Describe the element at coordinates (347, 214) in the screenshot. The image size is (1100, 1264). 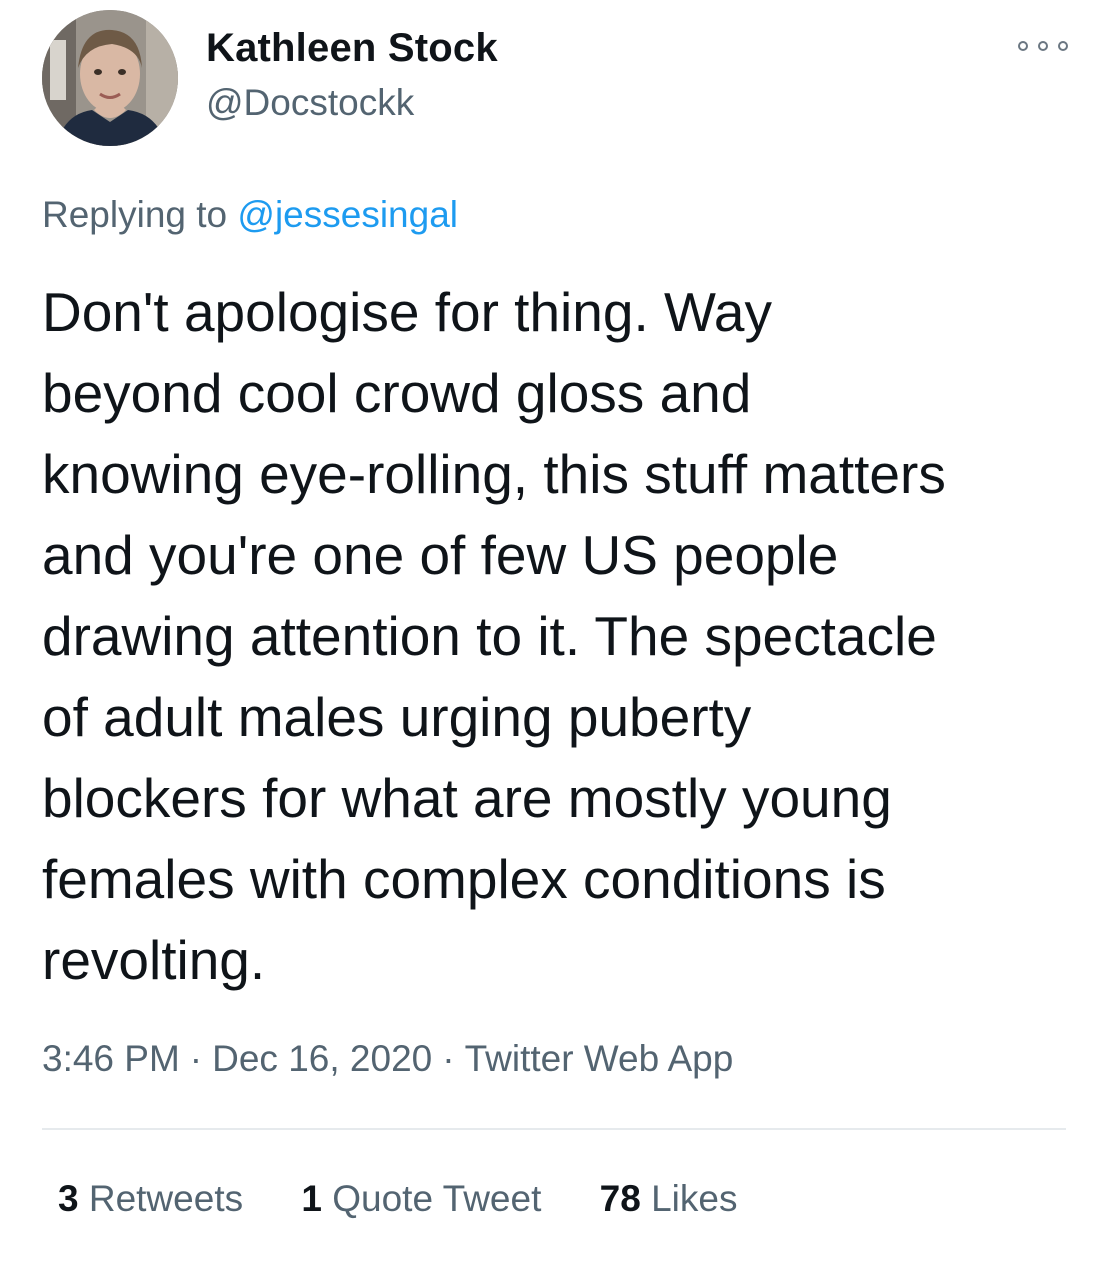
I see `reply-mention-link: @jessesingal` at that location.